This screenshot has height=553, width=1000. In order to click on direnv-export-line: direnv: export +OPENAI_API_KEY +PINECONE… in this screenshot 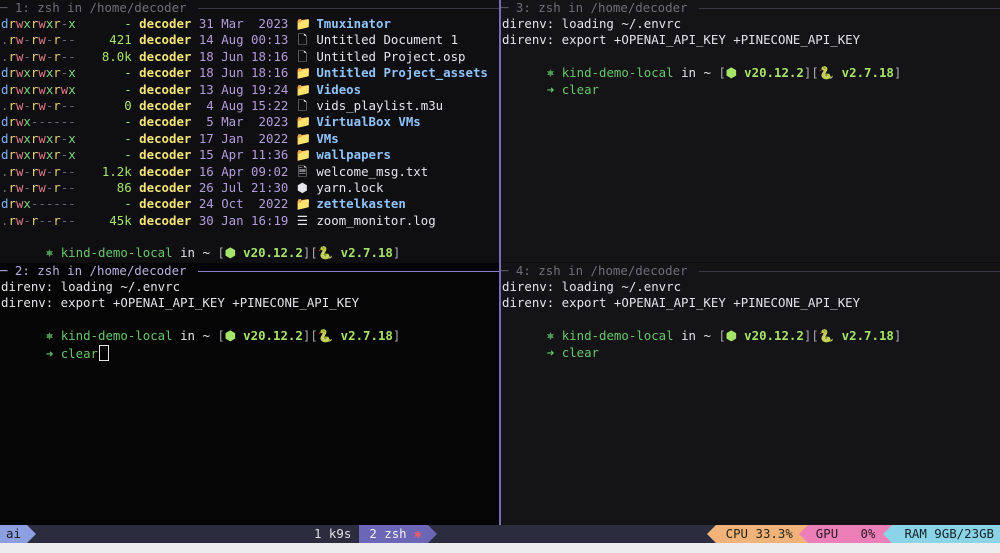, I will do `click(180, 303)`.